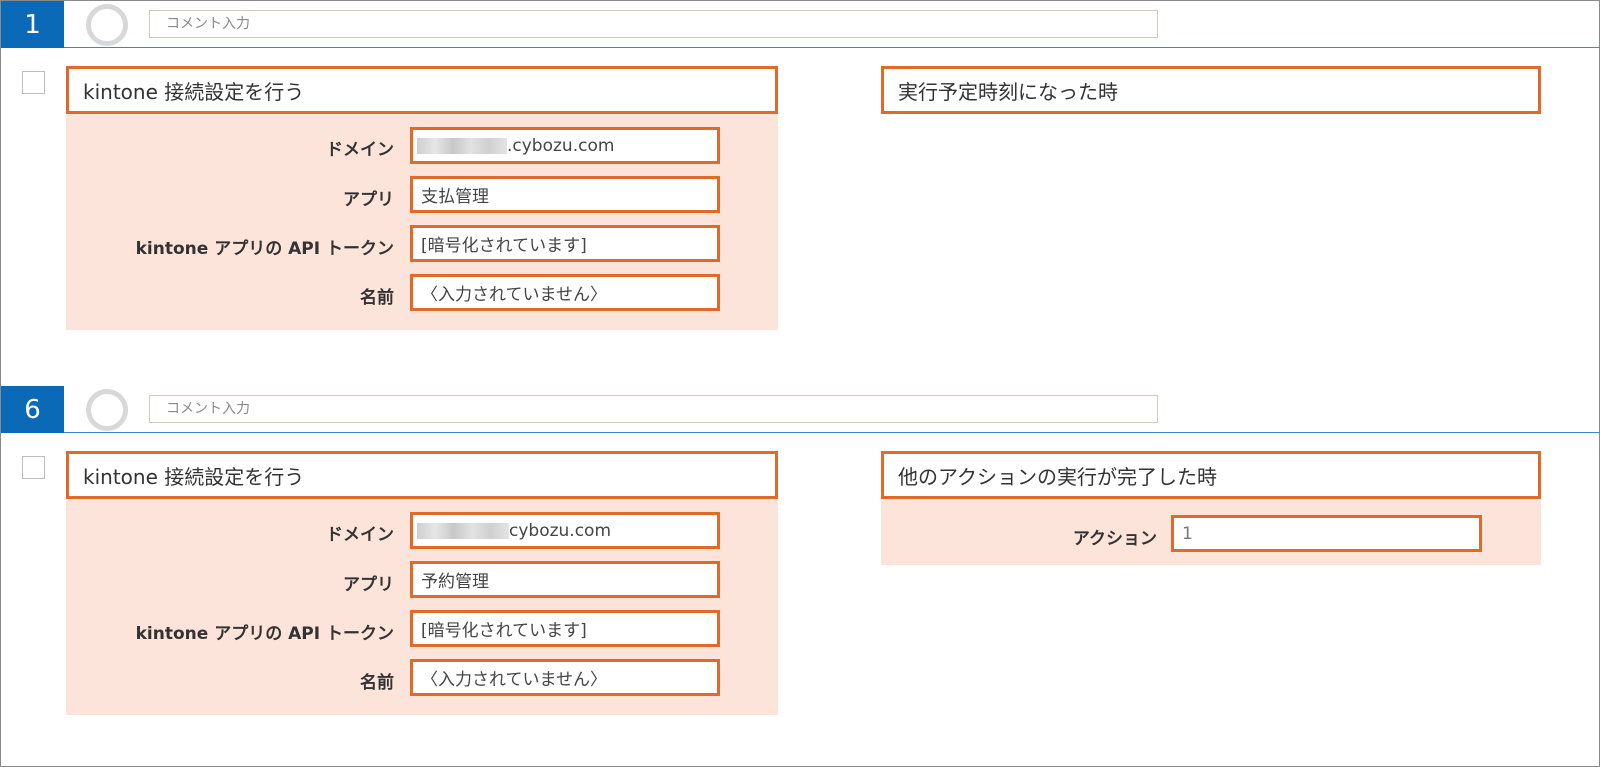 Image resolution: width=1600 pixels, height=767 pixels. What do you see at coordinates (565, 579) in the screenshot?
I see `field-value-app: 予約管理` at bounding box center [565, 579].